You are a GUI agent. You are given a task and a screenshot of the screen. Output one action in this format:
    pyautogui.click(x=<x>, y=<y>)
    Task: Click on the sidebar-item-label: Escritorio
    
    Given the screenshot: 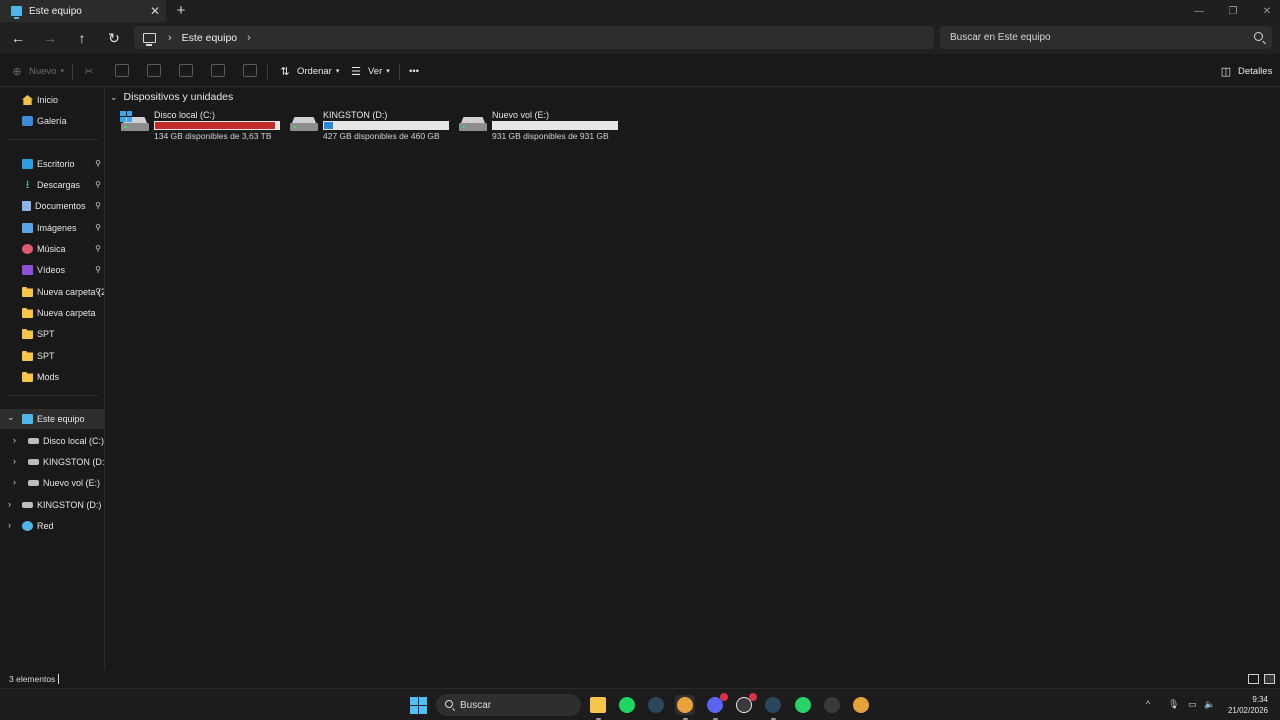 What is the action you would take?
    pyautogui.click(x=56, y=164)
    